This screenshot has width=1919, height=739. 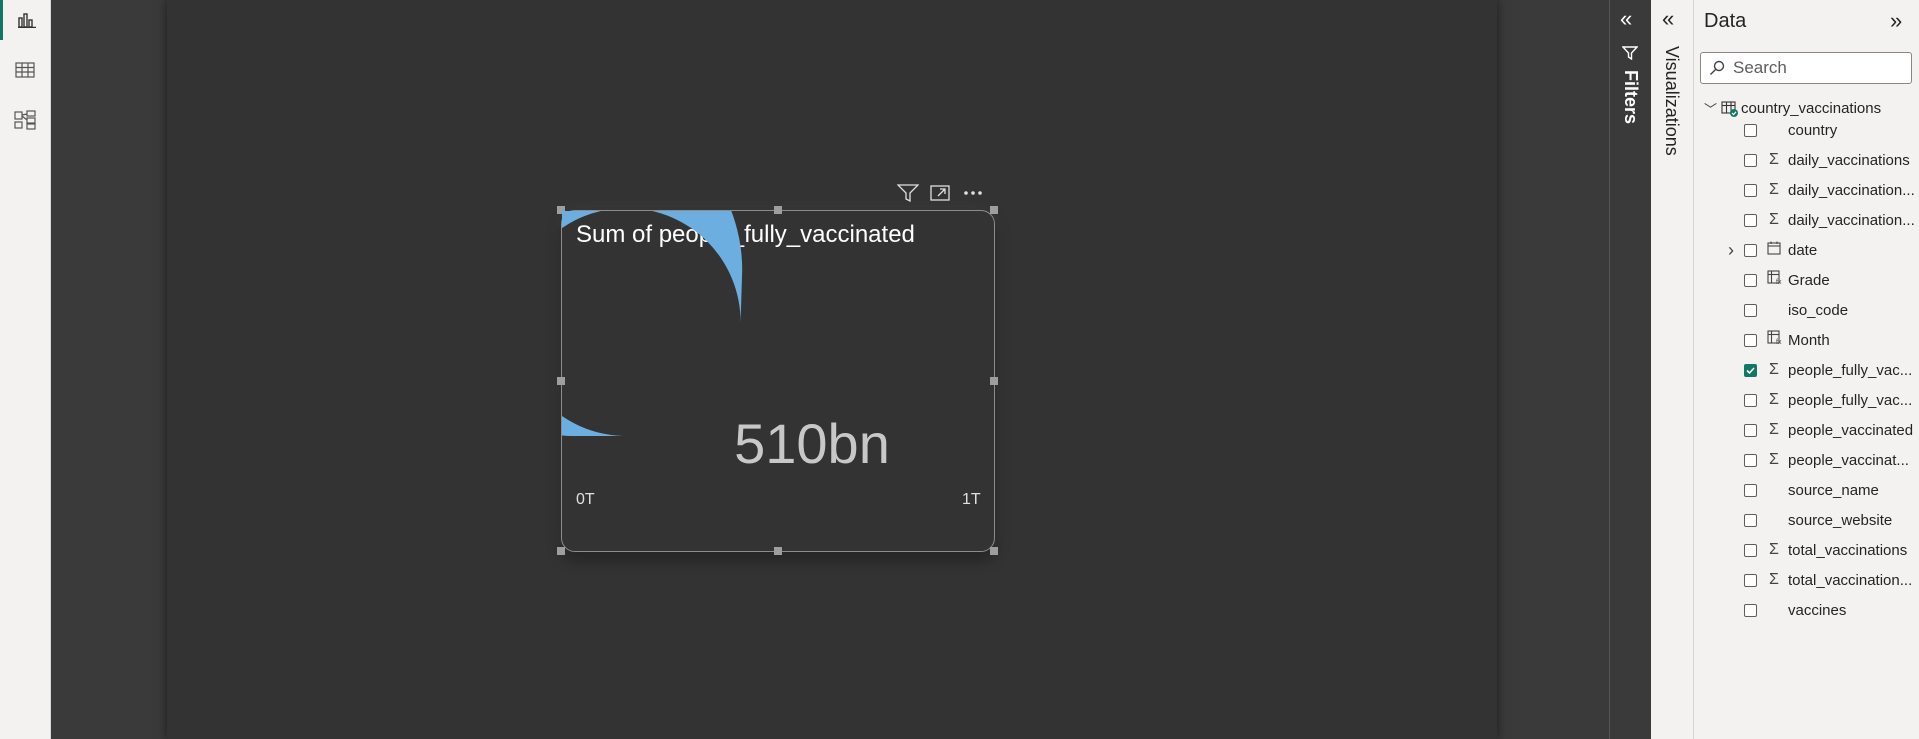 I want to click on field-row: fx Grade, so click(x=1806, y=280).